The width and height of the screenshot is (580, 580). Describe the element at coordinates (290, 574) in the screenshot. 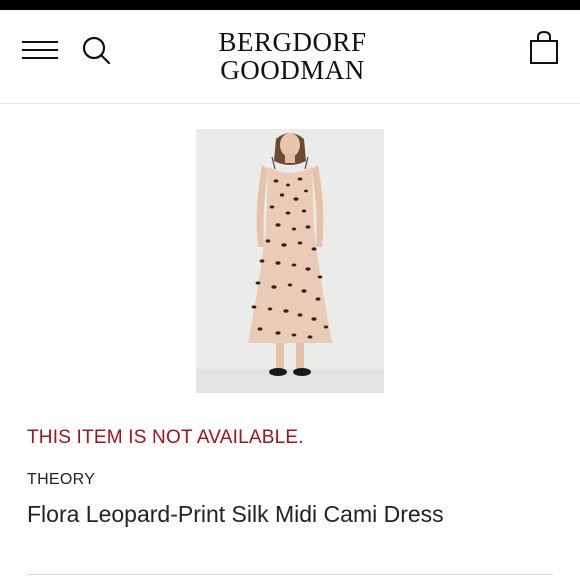

I see `divider` at that location.